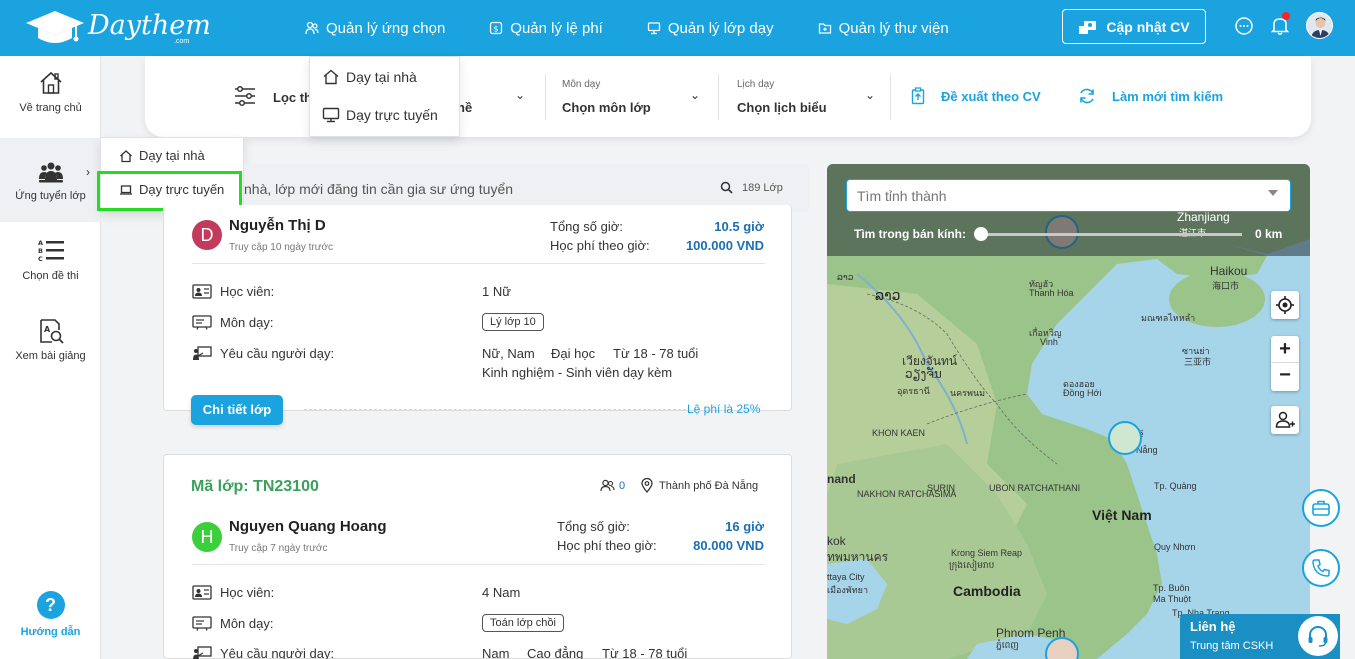 The height and width of the screenshot is (659, 1355). Describe the element at coordinates (292, 97) in the screenshot. I see `filter-label: Lọc th` at that location.